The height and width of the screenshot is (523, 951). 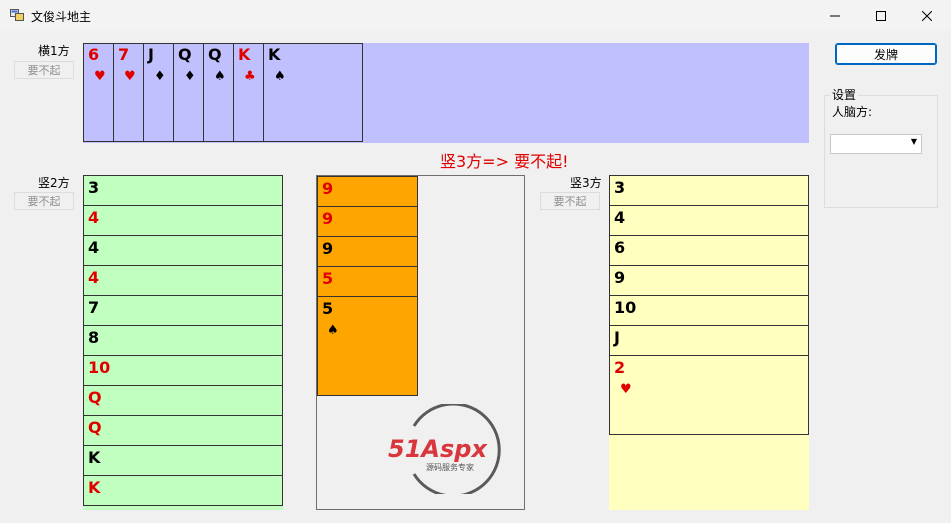 I want to click on watermark-logo: 51Aspx 源码服务专家, so click(x=451, y=450).